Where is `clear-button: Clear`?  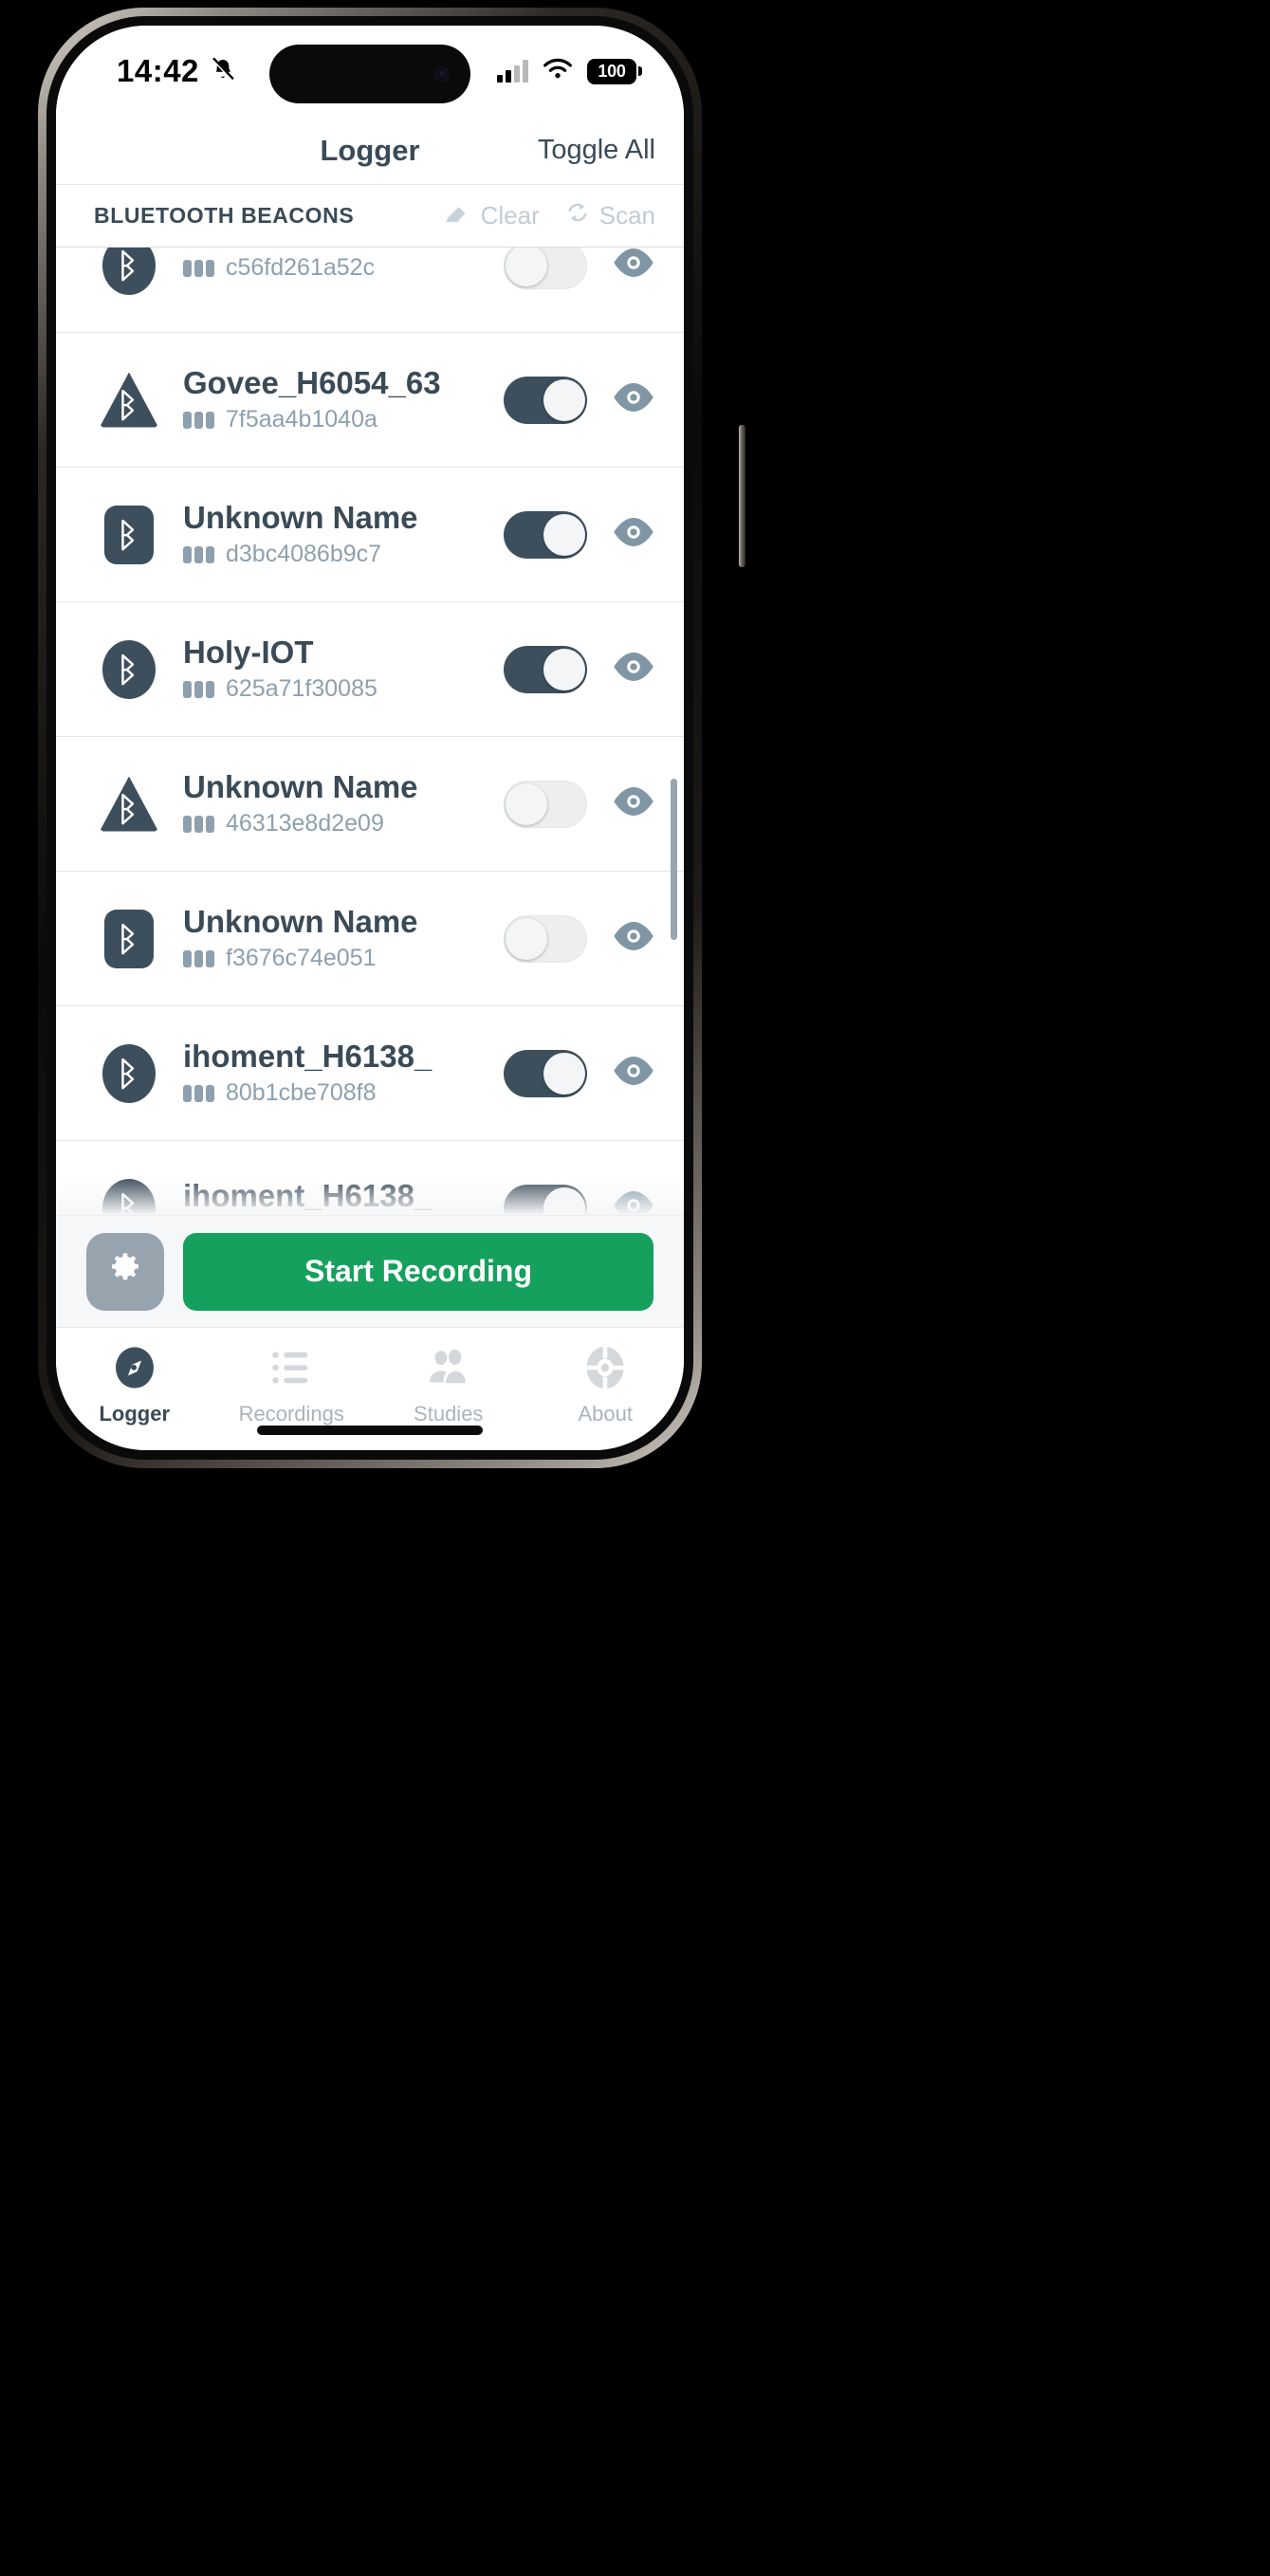 clear-button: Clear is located at coordinates (492, 215).